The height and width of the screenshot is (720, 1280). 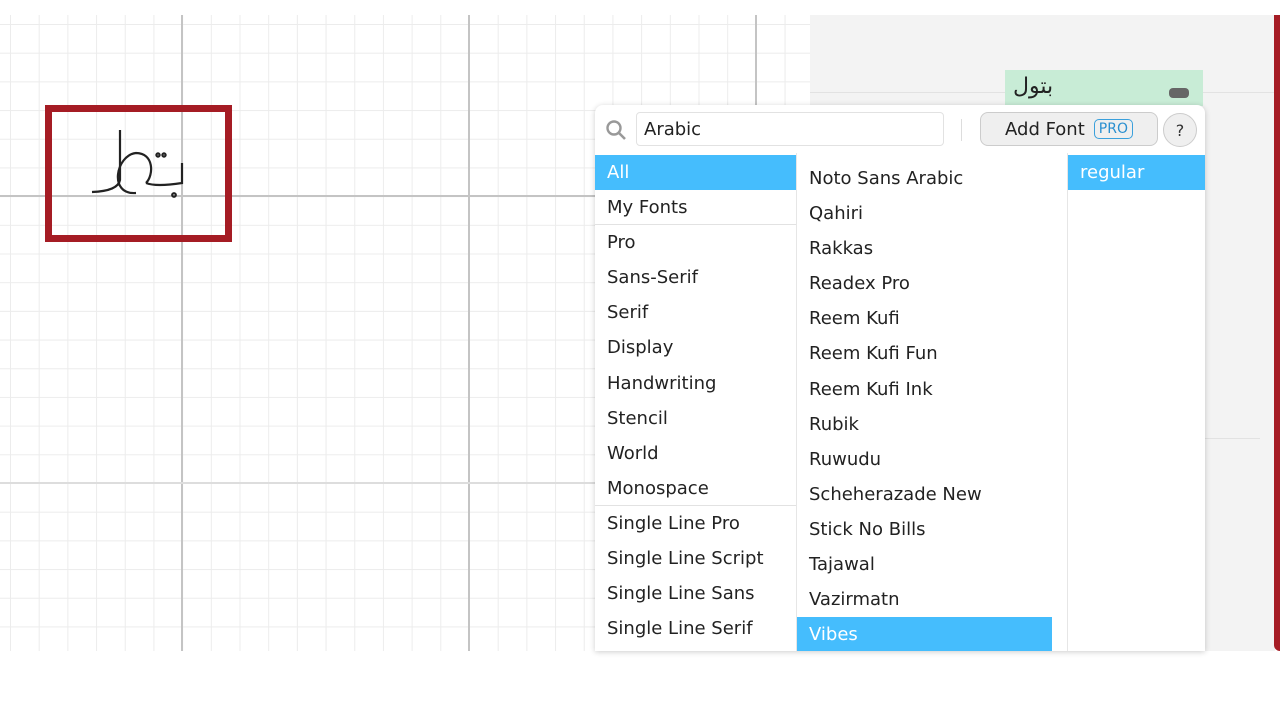 What do you see at coordinates (695, 593) in the screenshot?
I see `category-item: Single Line Sans` at bounding box center [695, 593].